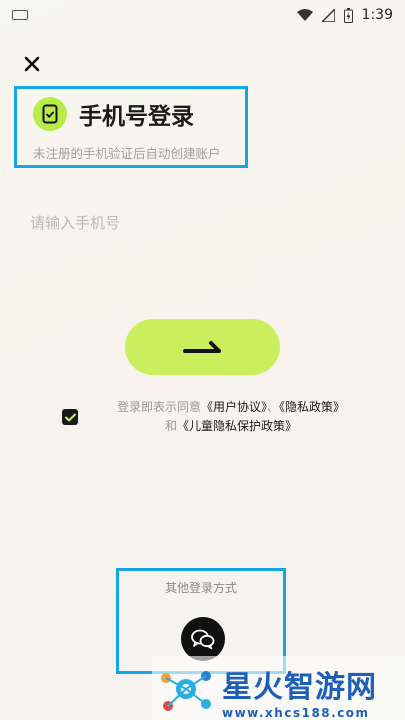 The image size is (405, 720). I want to click on children-privacy-link: 《儿童隐私保护政策》, so click(237, 426).